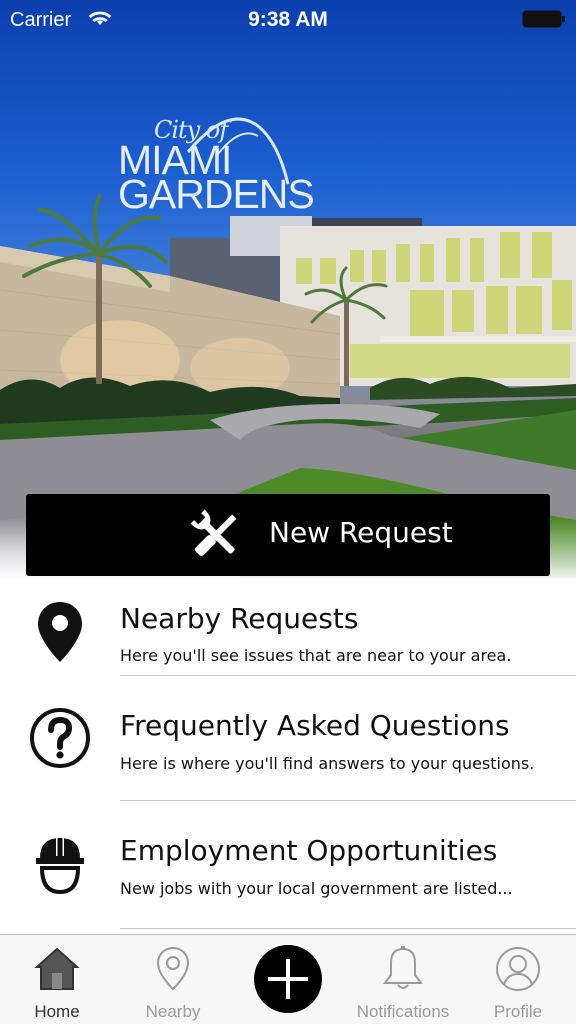  What do you see at coordinates (403, 1011) in the screenshot?
I see `tab-label: Notifications` at bounding box center [403, 1011].